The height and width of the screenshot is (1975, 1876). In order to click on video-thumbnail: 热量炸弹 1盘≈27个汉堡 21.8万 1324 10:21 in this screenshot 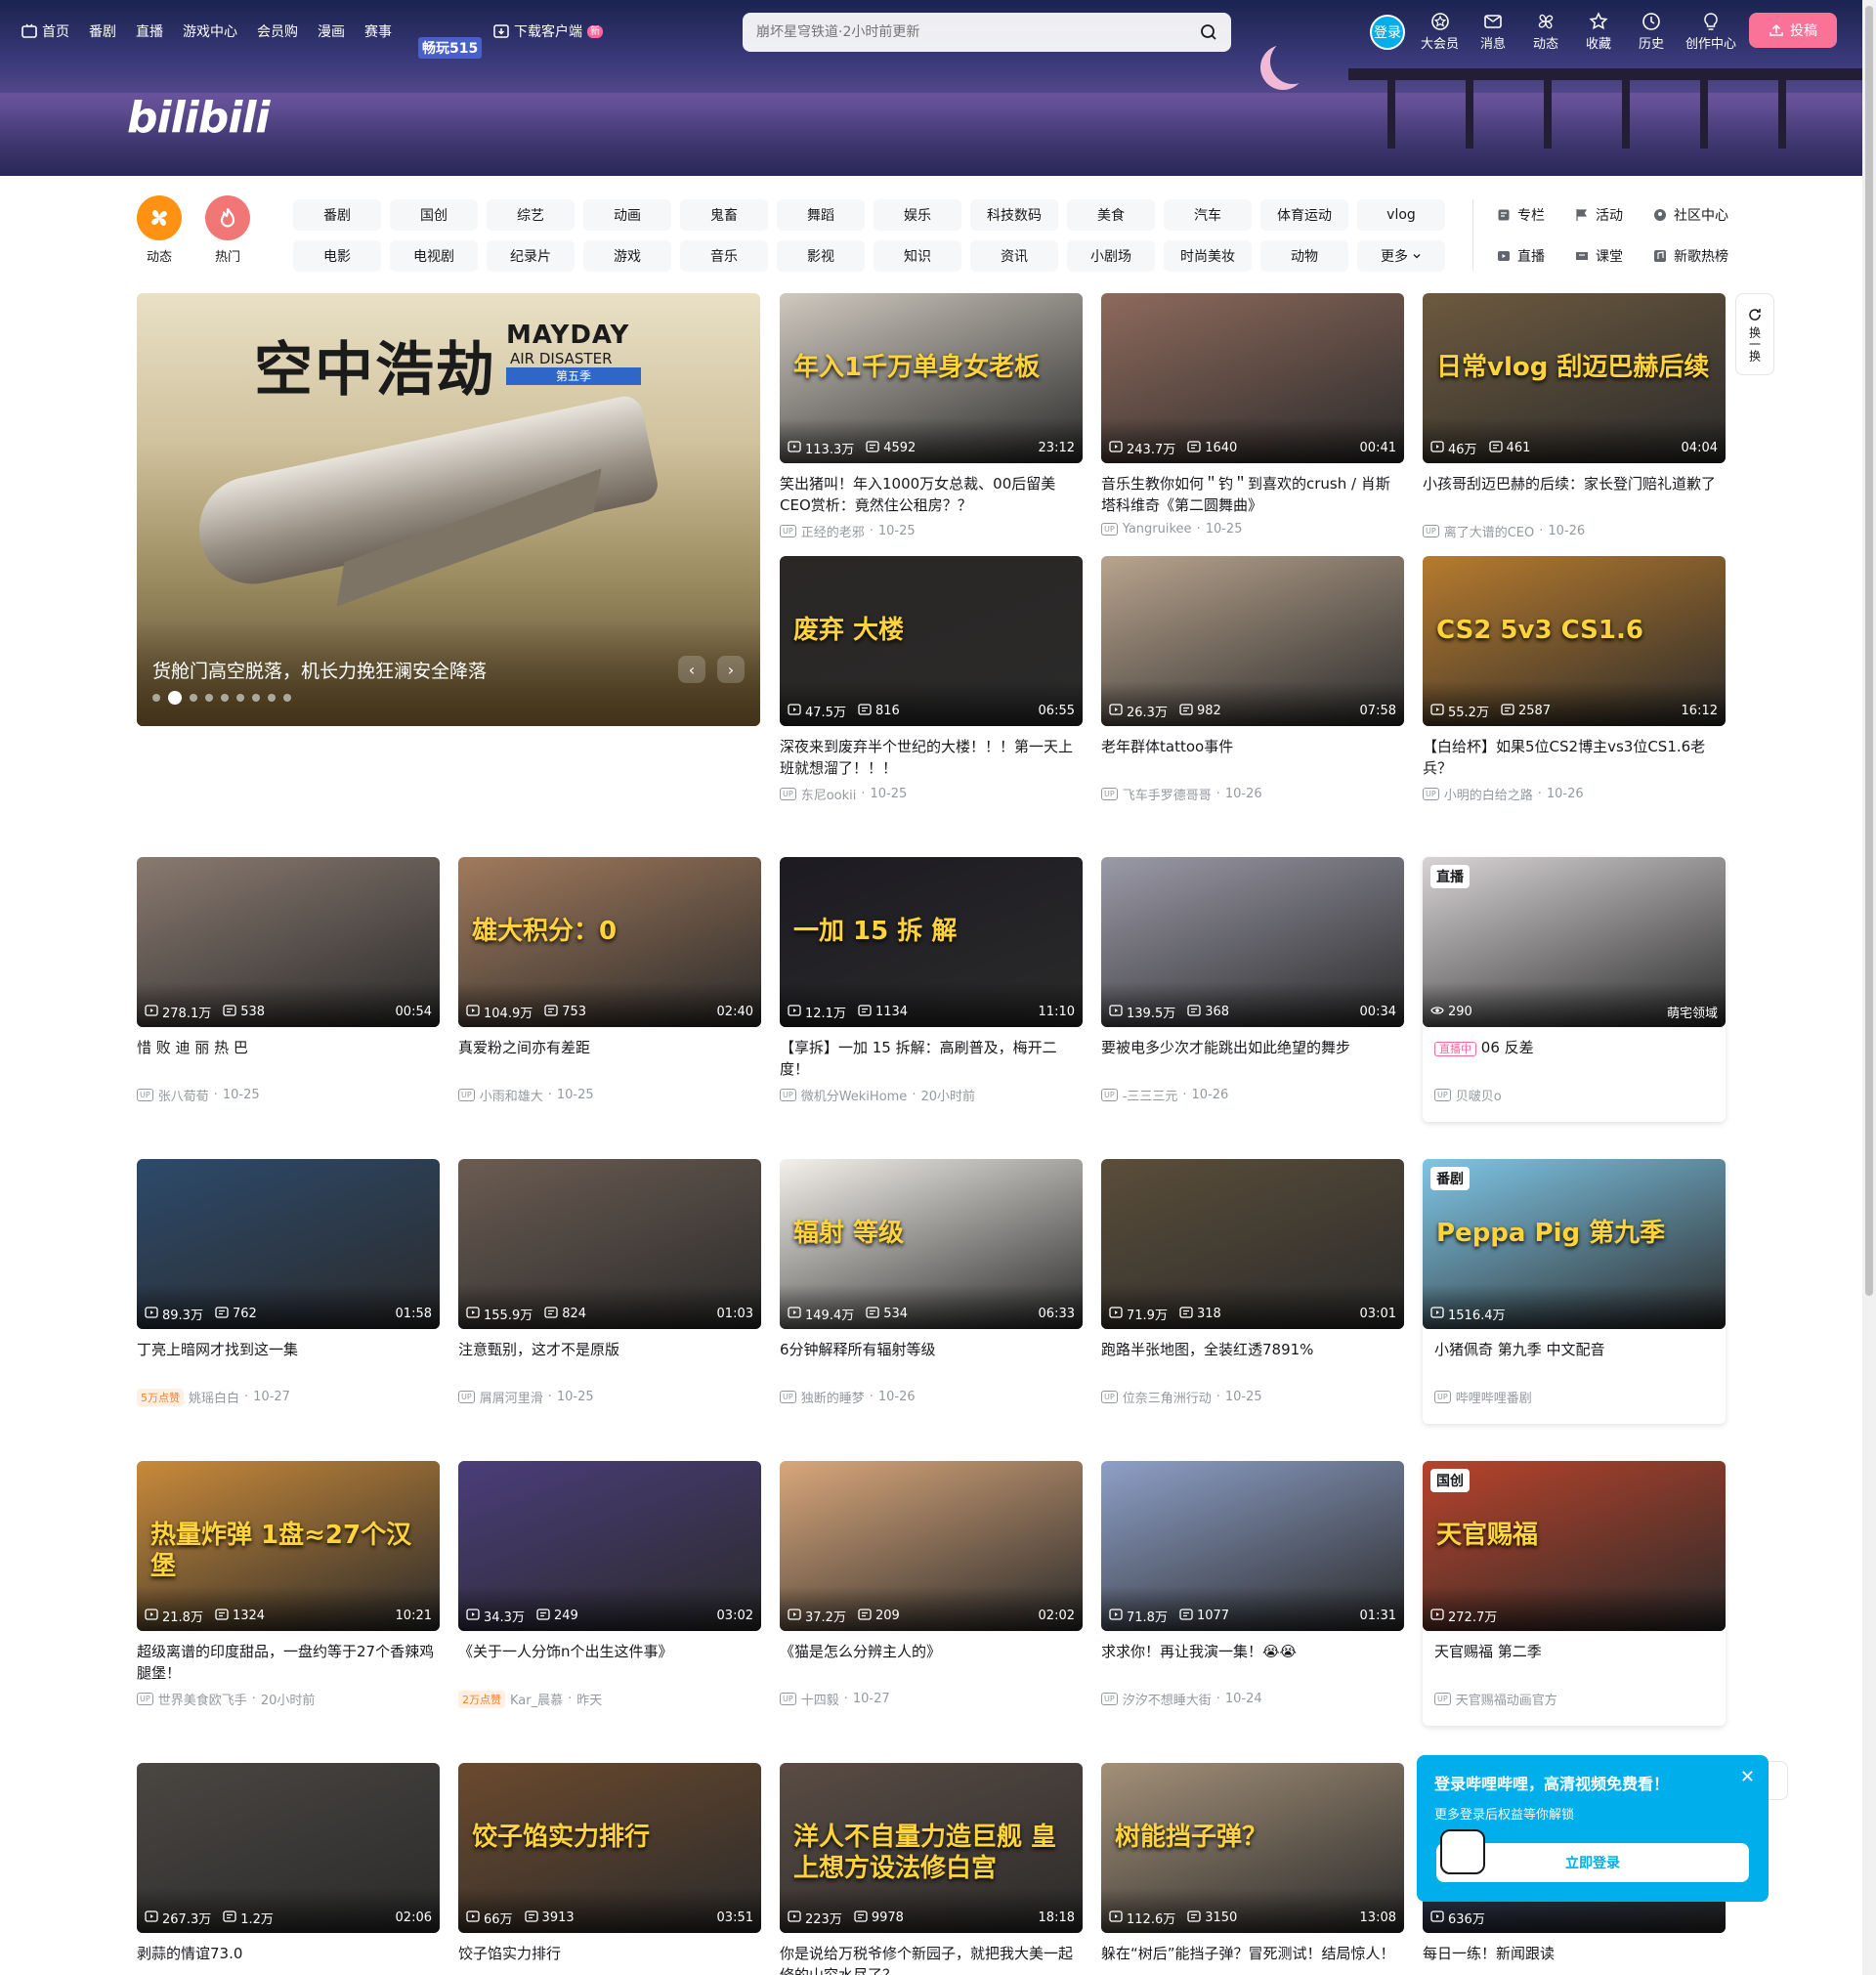, I will do `click(288, 1546)`.